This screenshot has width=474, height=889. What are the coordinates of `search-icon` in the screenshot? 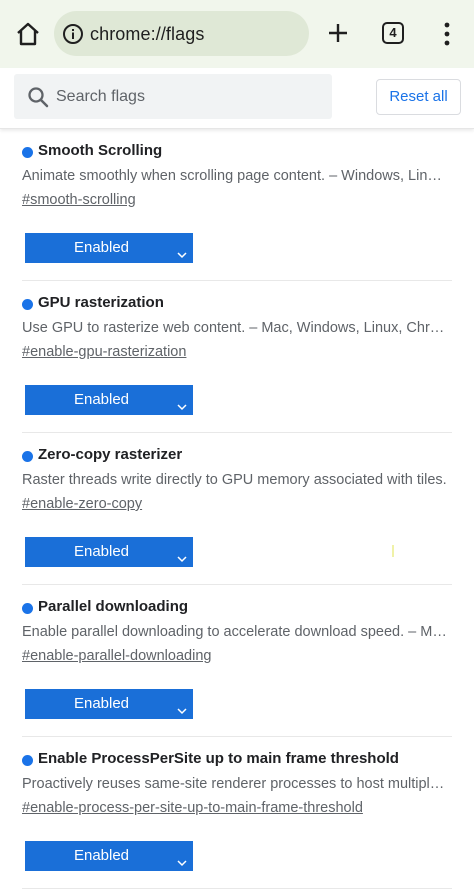 It's located at (38, 97).